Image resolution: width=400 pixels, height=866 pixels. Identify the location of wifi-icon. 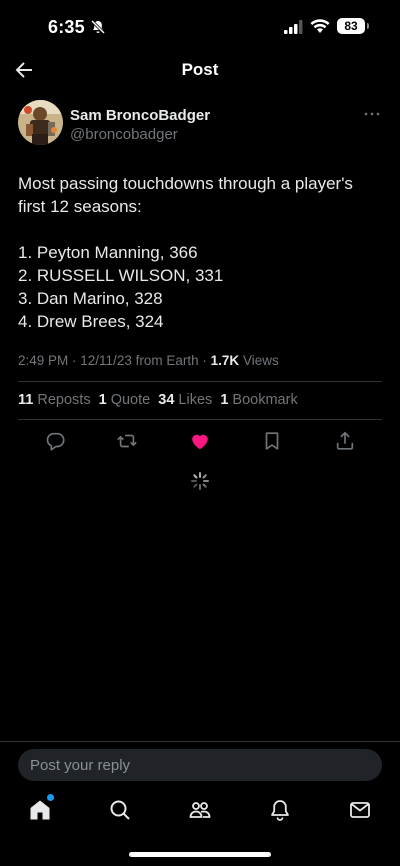
(320, 26).